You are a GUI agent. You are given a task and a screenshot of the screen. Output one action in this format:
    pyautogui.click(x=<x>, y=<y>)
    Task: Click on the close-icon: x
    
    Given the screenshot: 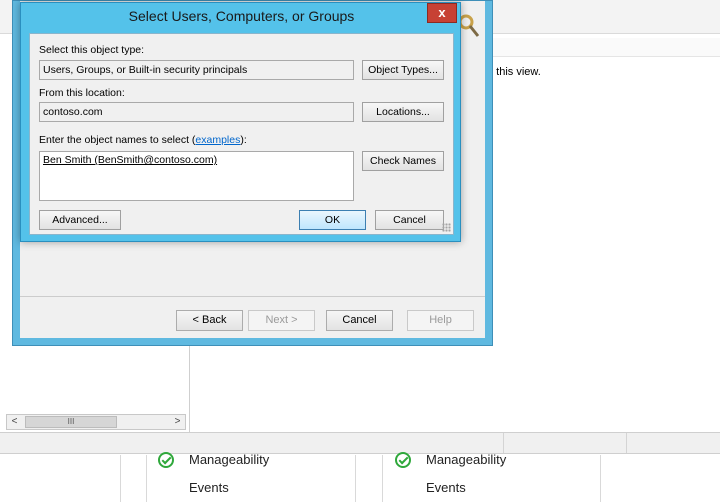 What is the action you would take?
    pyautogui.click(x=442, y=13)
    